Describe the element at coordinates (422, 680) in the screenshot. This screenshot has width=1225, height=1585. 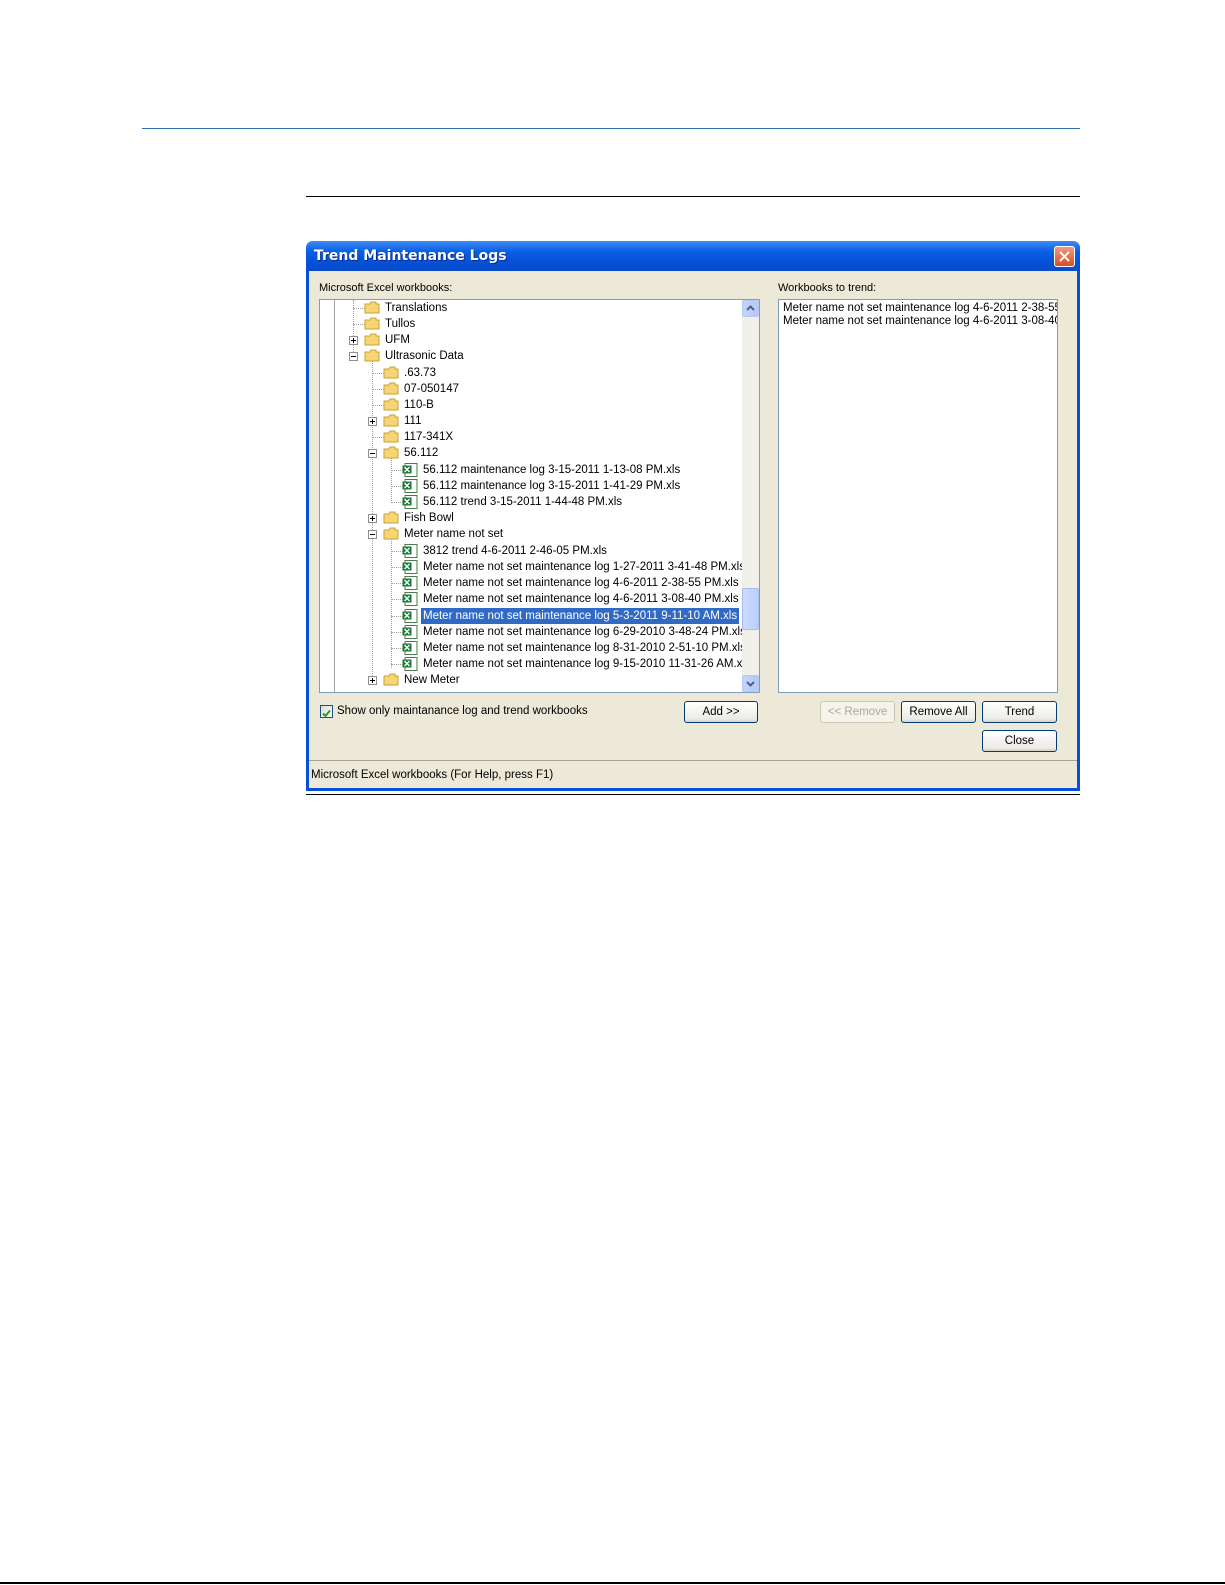
I see `tree-node-folder: New Meter` at that location.